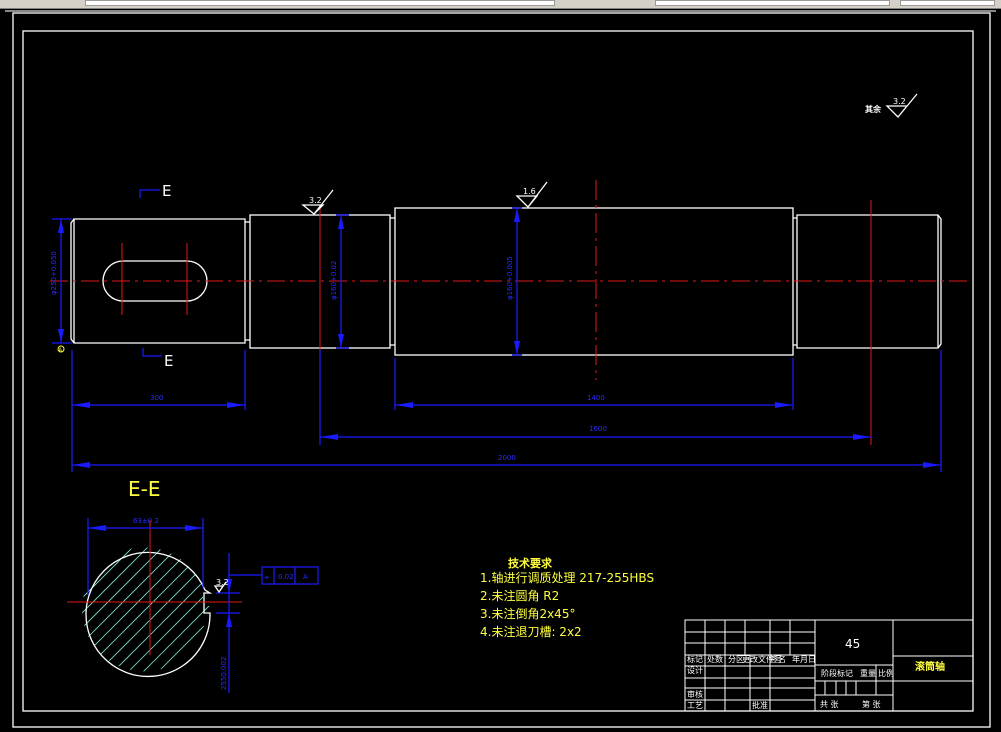  Describe the element at coordinates (695, 659) in the screenshot. I see `svg-text: 标记` at that location.